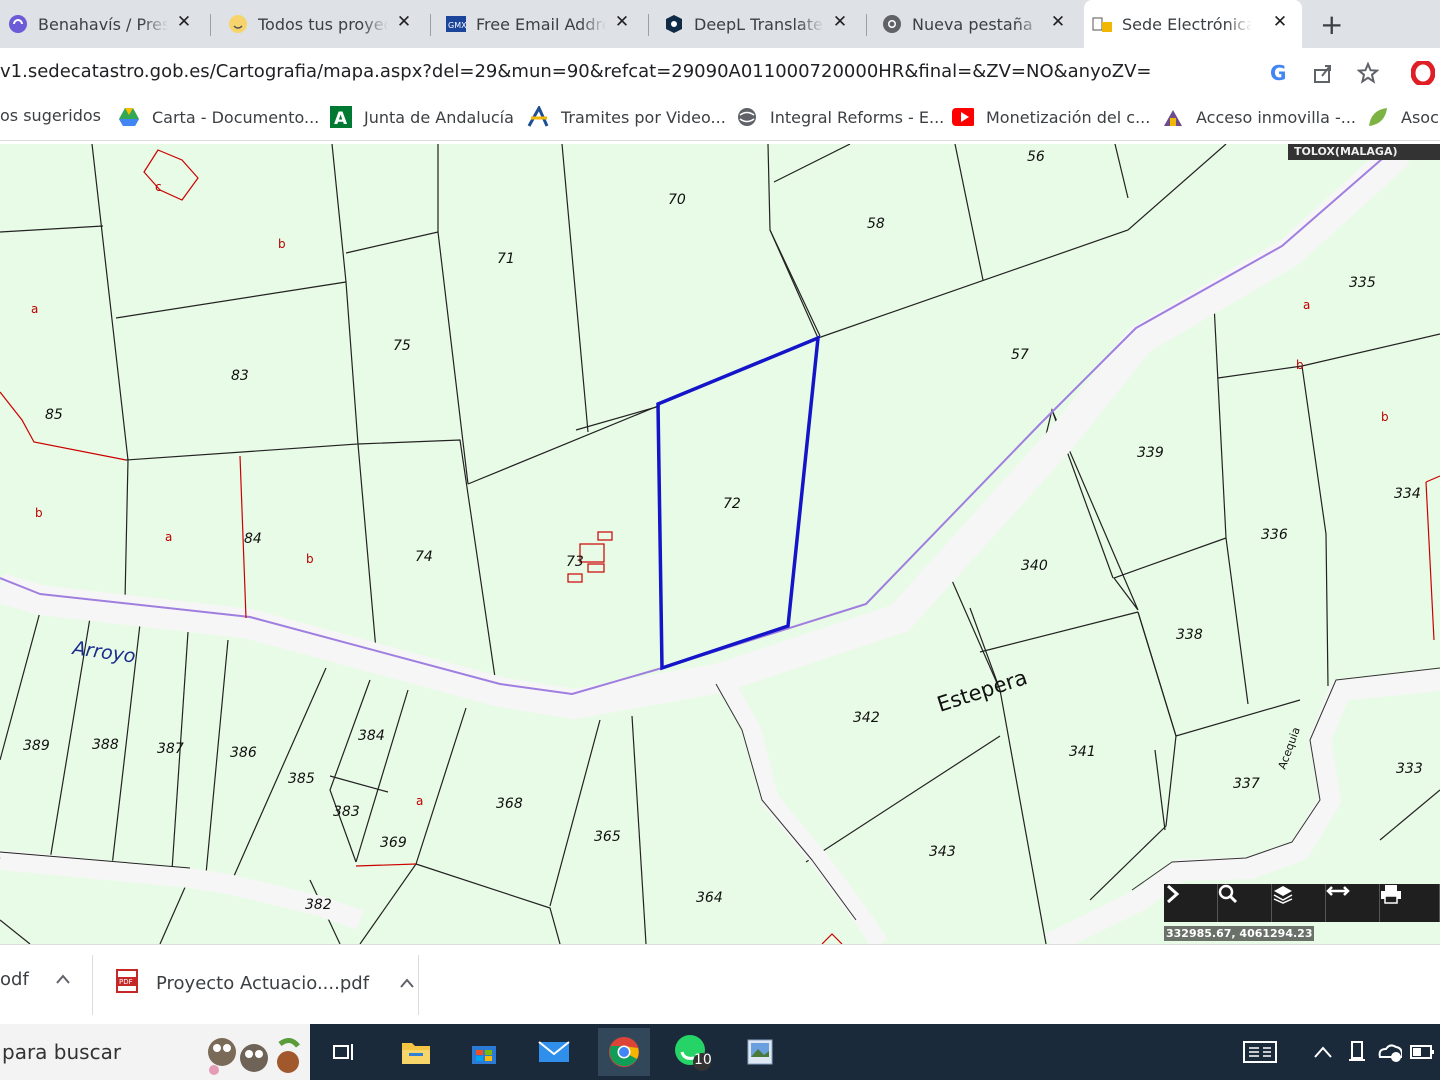  Describe the element at coordinates (541, 24) in the screenshot. I see `tab-free-email: GMX Free Email Addre ✕` at that location.